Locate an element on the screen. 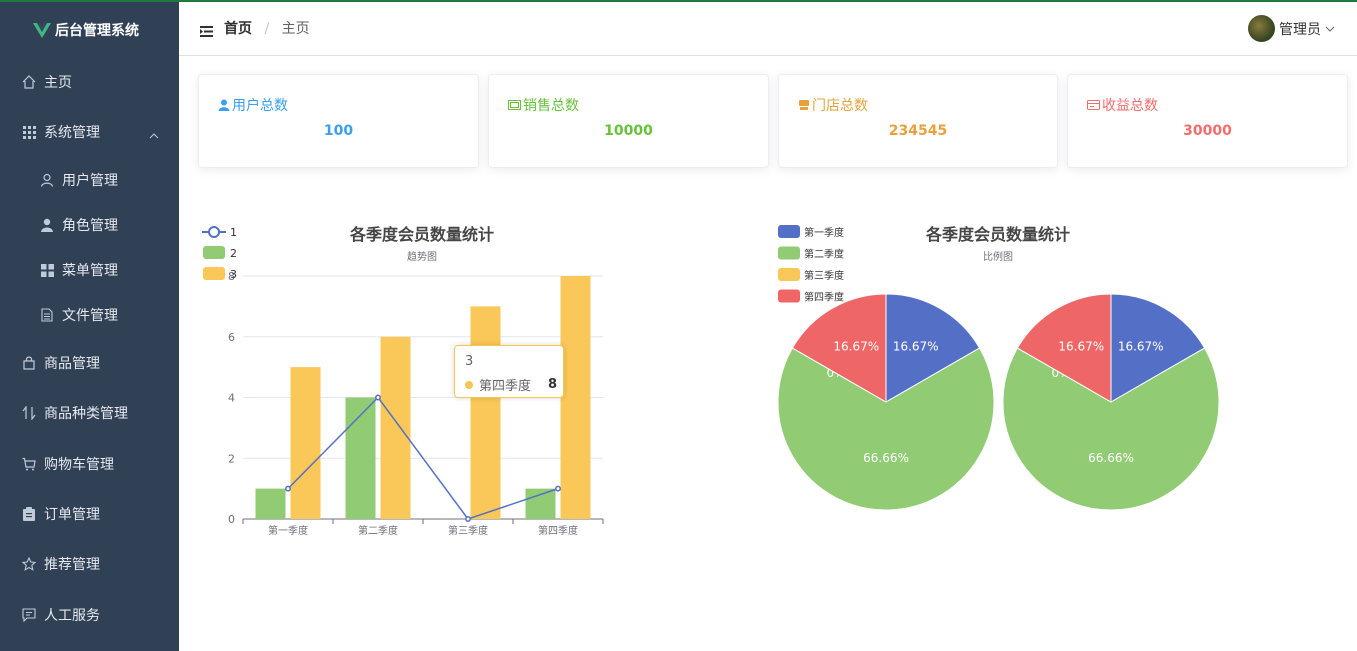 This screenshot has height=651, width=1357. breadcrumb-item-current: 主页 is located at coordinates (295, 29).